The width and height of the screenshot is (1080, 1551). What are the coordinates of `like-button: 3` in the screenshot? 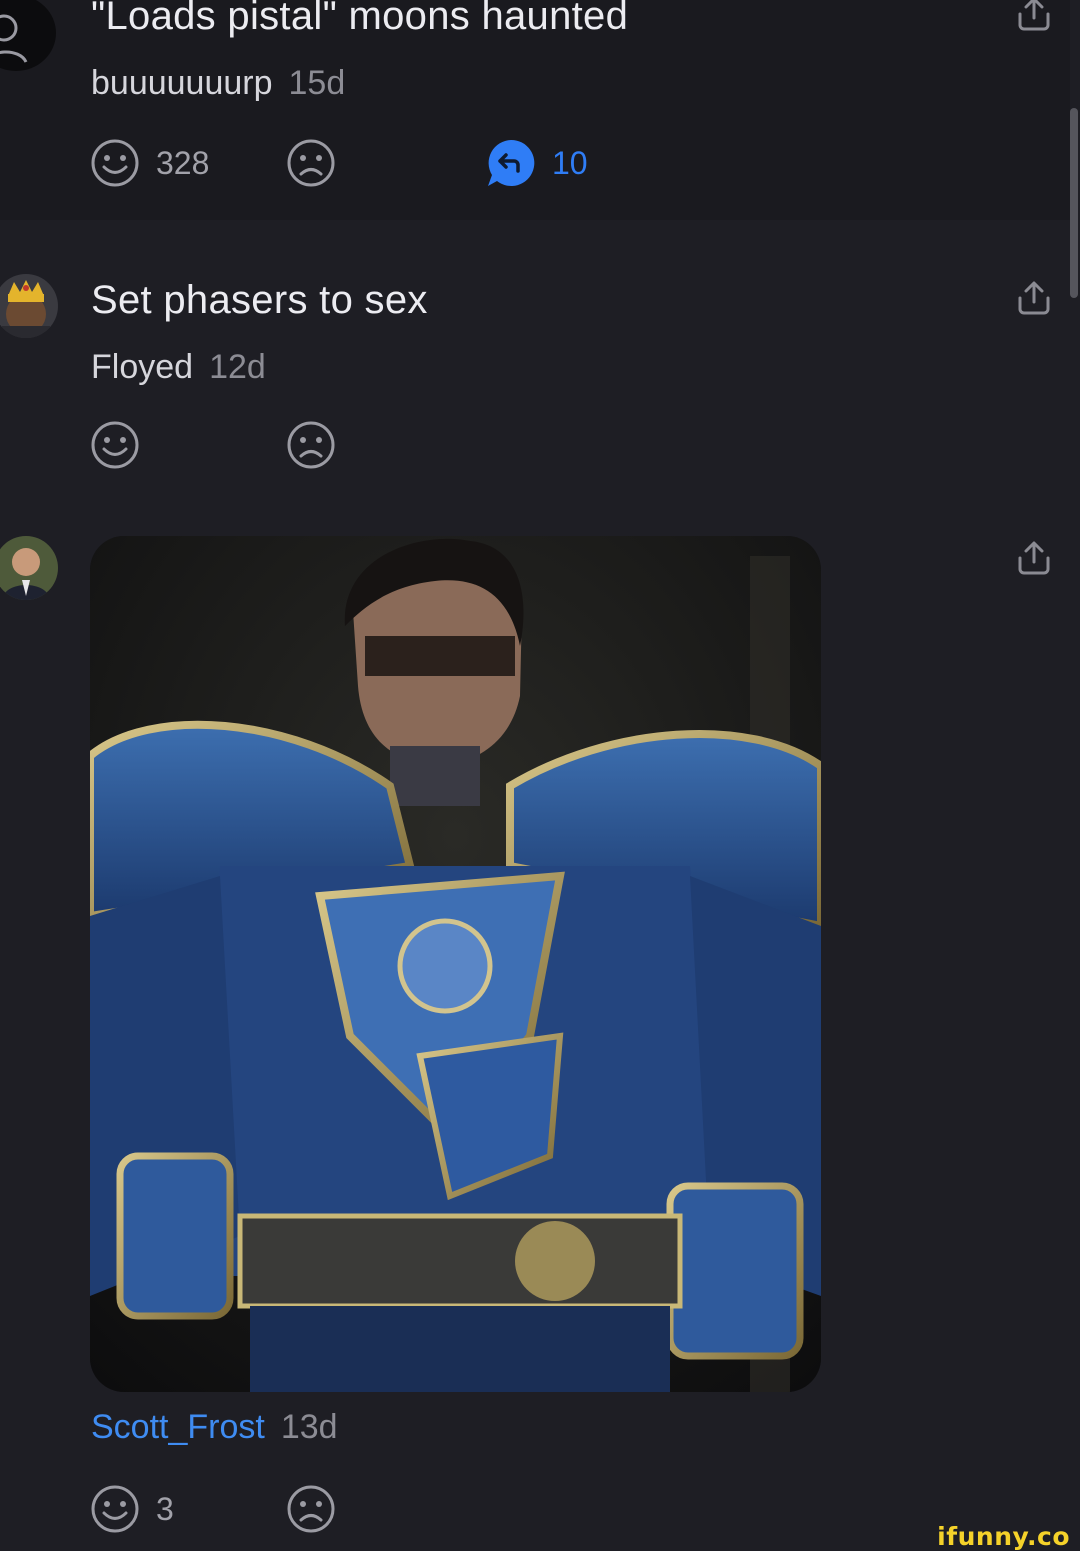 It's located at (132, 1509).